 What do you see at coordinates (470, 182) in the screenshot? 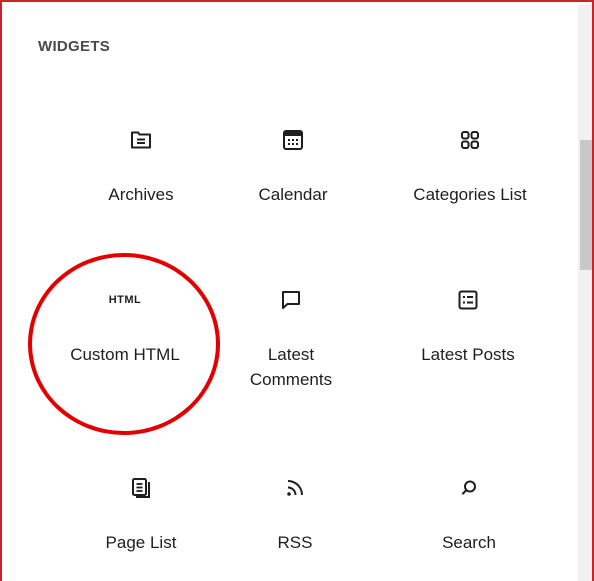
I see `widget-categories-list: Categories List` at bounding box center [470, 182].